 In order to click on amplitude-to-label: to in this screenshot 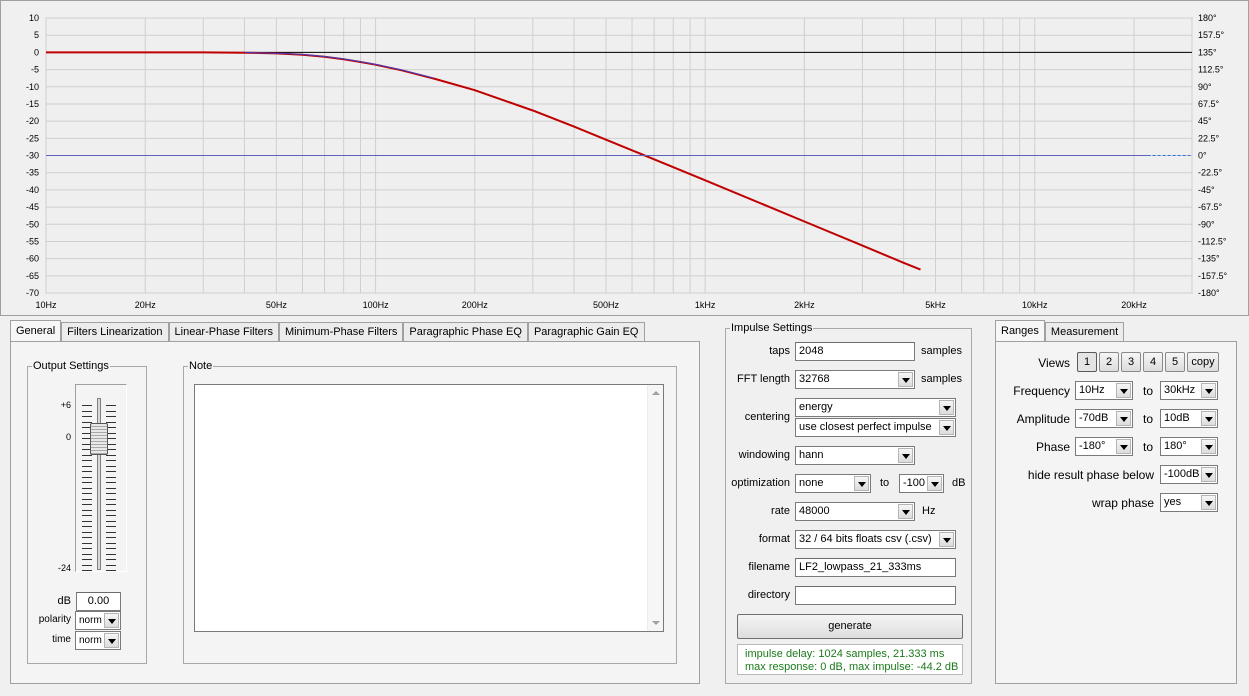, I will do `click(1148, 419)`.